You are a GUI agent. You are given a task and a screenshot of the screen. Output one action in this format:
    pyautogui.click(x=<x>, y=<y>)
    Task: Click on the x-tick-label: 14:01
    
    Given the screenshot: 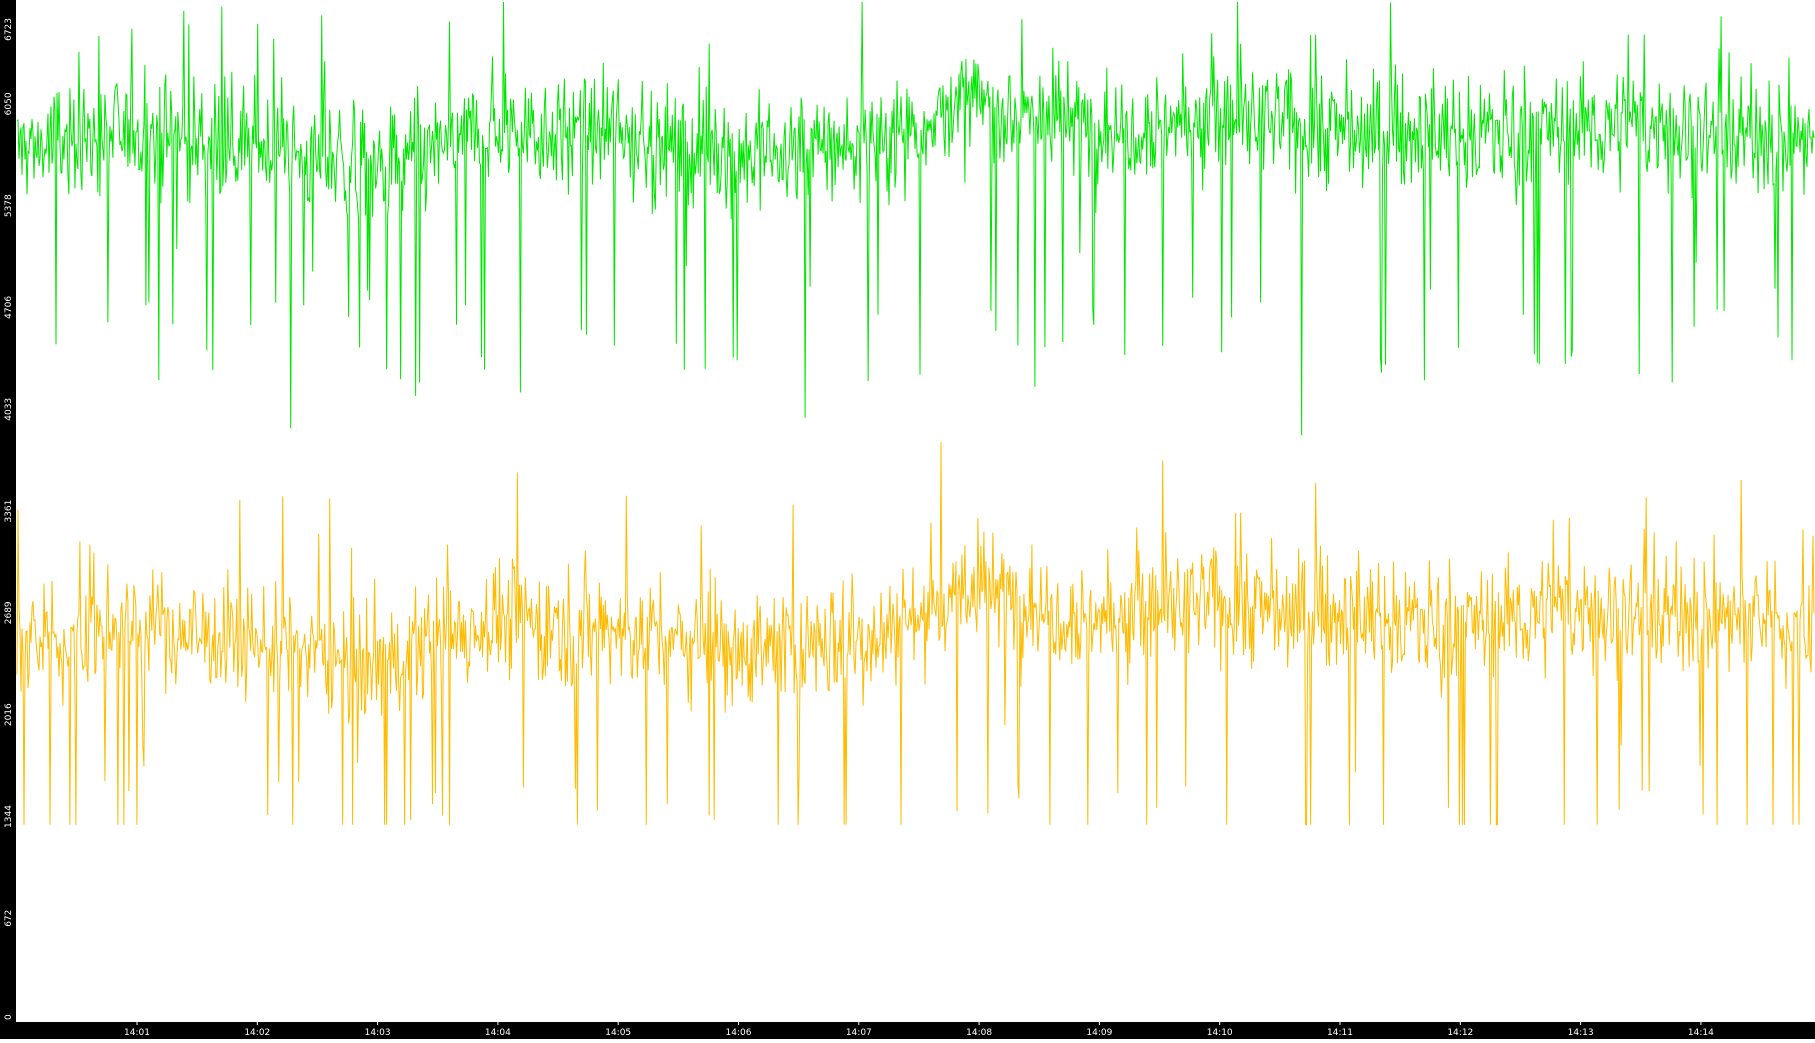 What is the action you would take?
    pyautogui.click(x=137, y=1033)
    